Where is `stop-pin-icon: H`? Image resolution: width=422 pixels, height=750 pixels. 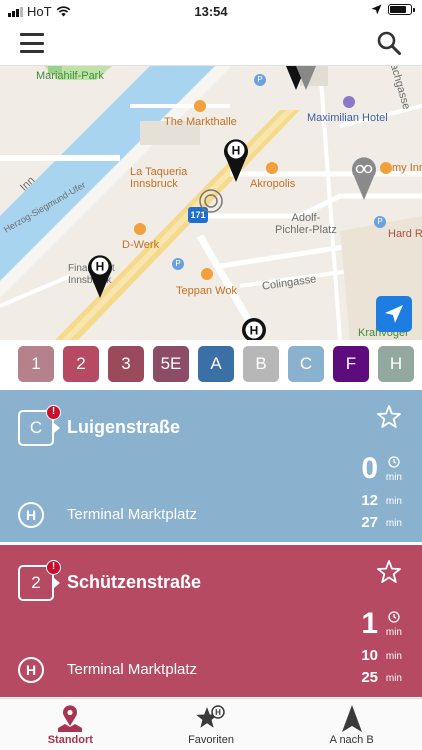 stop-pin-icon: H is located at coordinates (236, 160).